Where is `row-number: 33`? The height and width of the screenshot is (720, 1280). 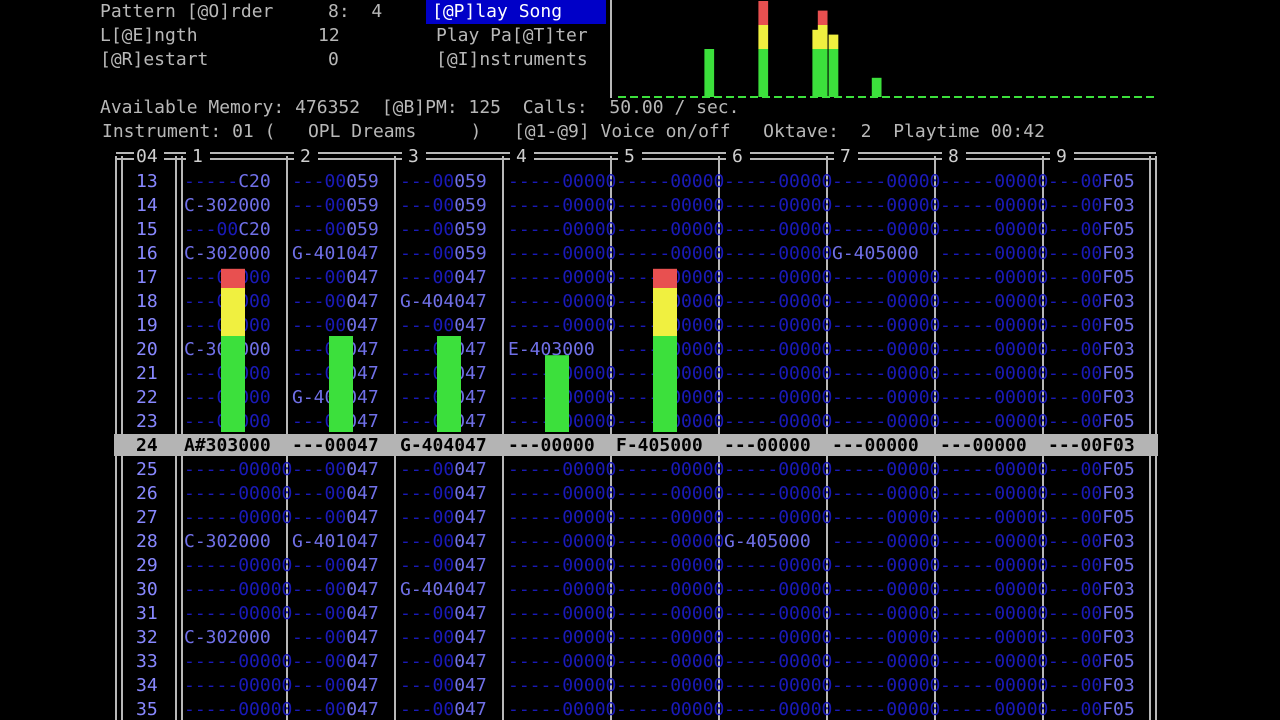 row-number: 33 is located at coordinates (147, 661).